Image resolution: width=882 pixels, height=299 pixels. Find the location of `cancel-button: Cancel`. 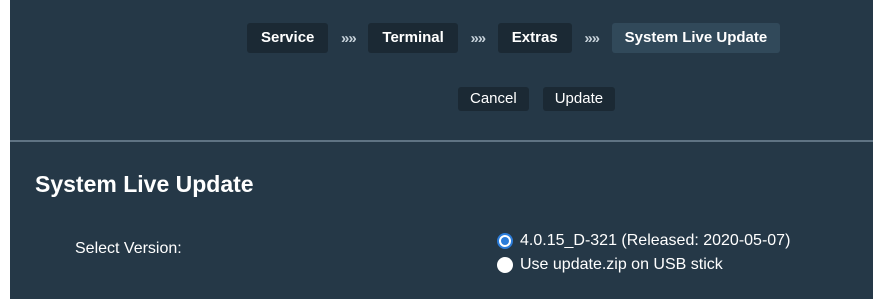

cancel-button: Cancel is located at coordinates (493, 99).